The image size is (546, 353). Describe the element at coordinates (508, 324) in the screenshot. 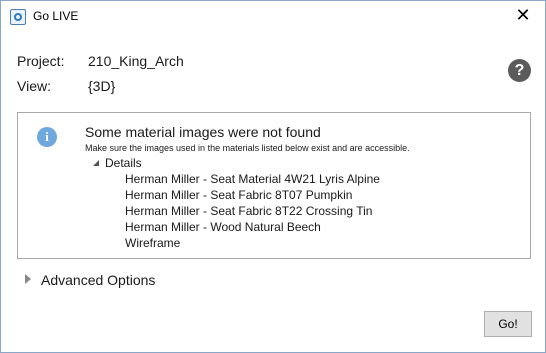

I see `go-button: Go!` at that location.